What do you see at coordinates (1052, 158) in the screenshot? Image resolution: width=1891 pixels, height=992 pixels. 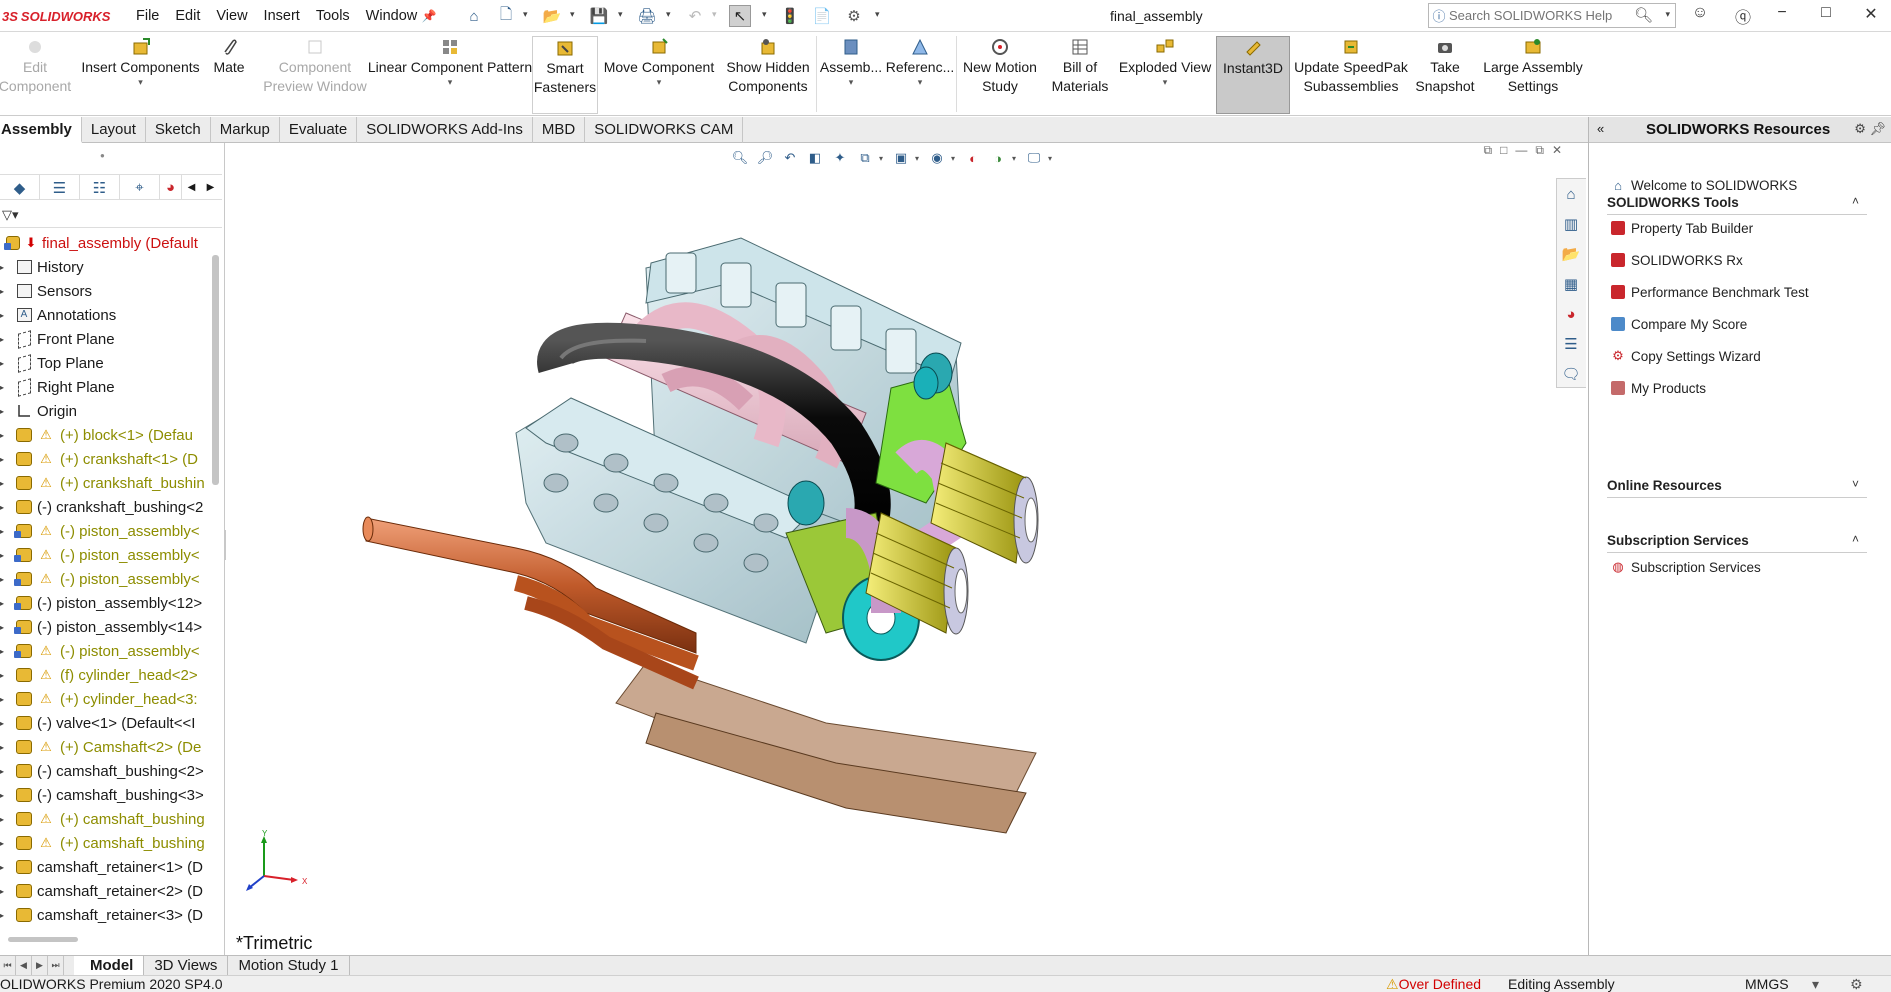 I see `view-settings-dropdown-icon: ▾` at bounding box center [1052, 158].